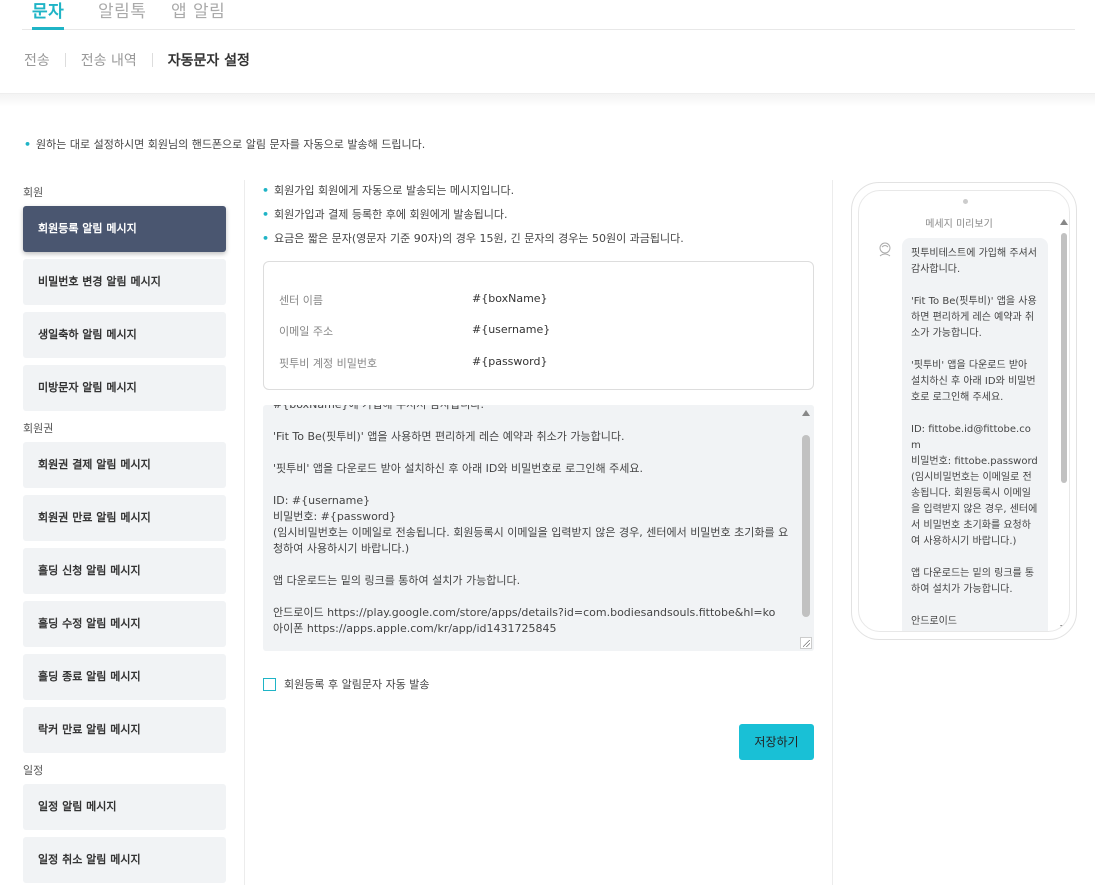 The image size is (1095, 885). I want to click on tab-app-alert: 앱 알림, so click(198, 11).